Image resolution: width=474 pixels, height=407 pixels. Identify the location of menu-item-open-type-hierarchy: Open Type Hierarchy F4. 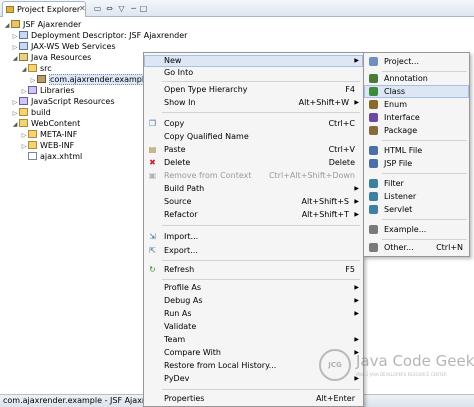
(253, 90).